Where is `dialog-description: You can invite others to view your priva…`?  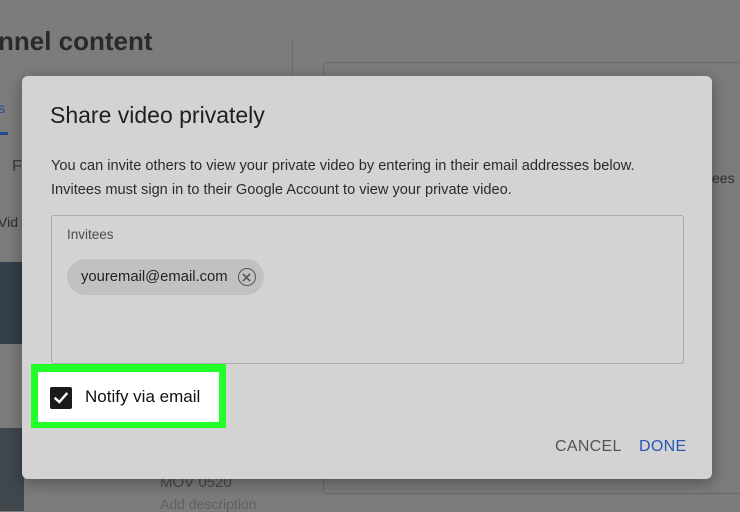
dialog-description: You can invite others to view your priva… is located at coordinates (371, 178).